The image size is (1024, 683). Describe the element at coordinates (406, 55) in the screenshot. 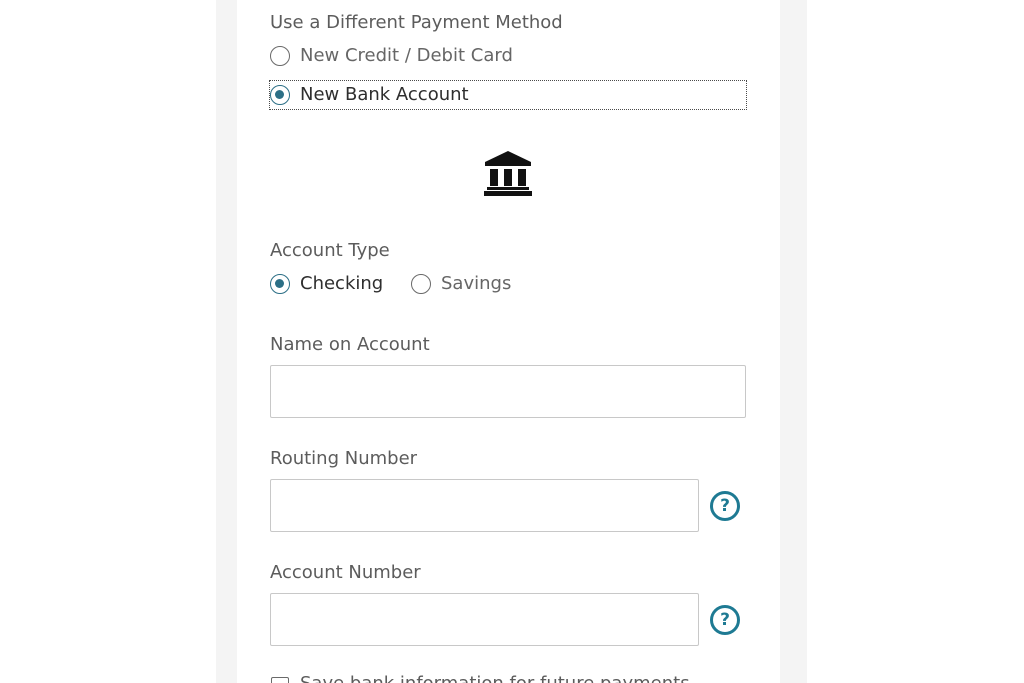

I see `radio-label-credit-card: New Credit / Debit Card` at that location.